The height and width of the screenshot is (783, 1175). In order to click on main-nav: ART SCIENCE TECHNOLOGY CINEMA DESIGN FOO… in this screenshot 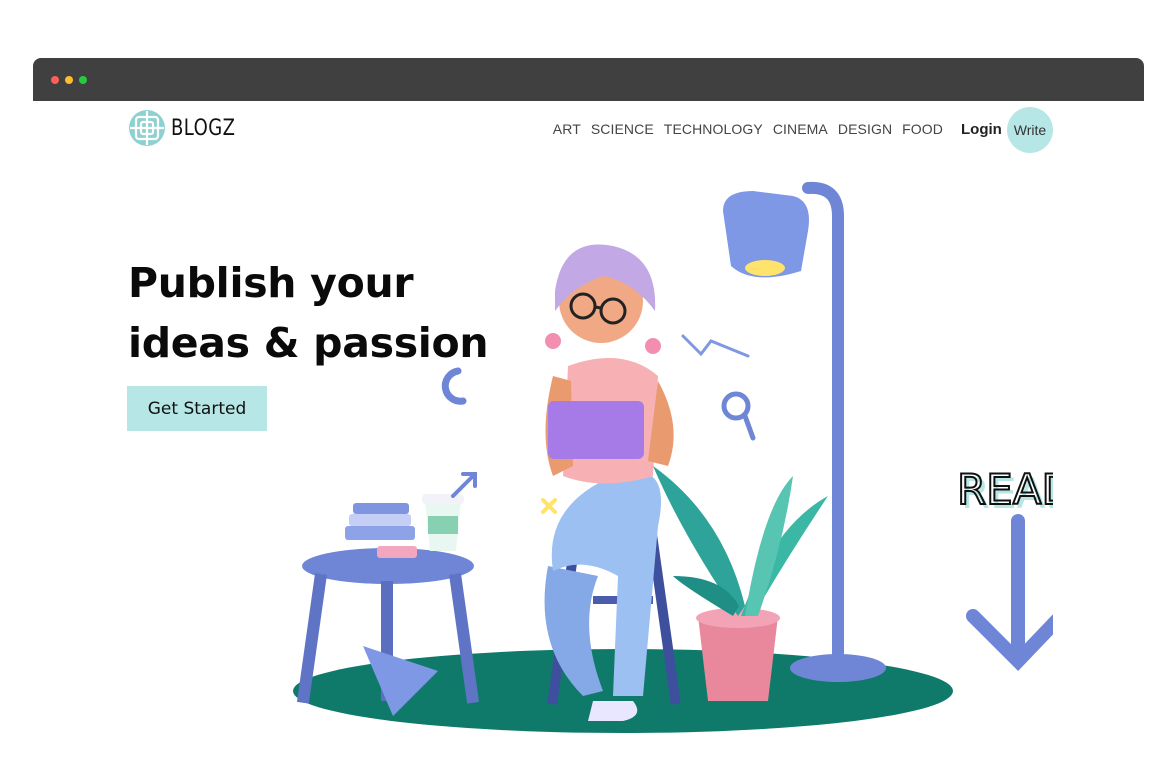, I will do `click(748, 129)`.